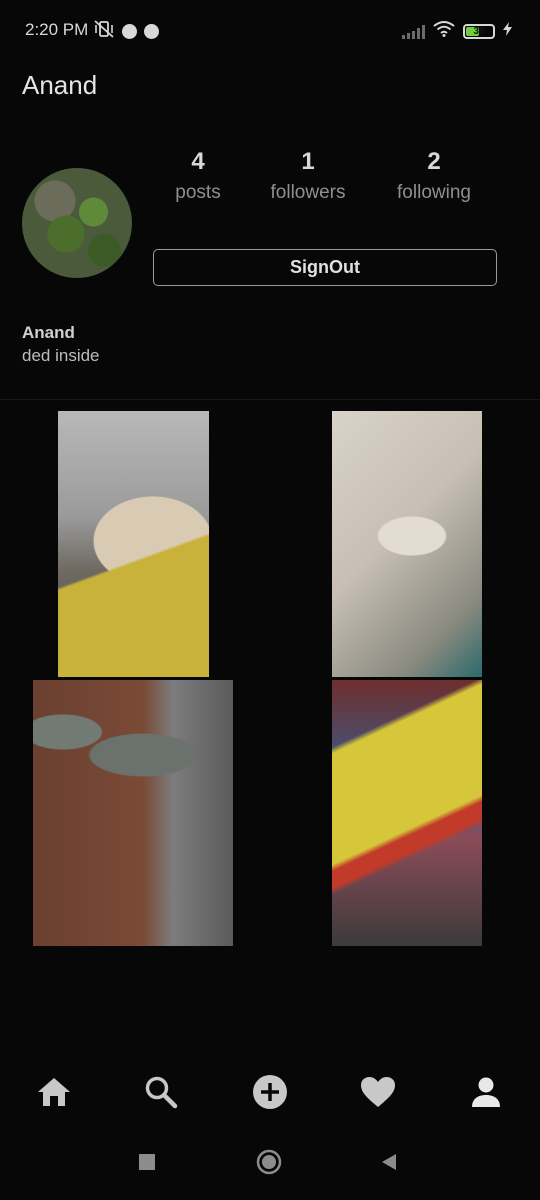  I want to click on followers-count: 1, so click(308, 161).